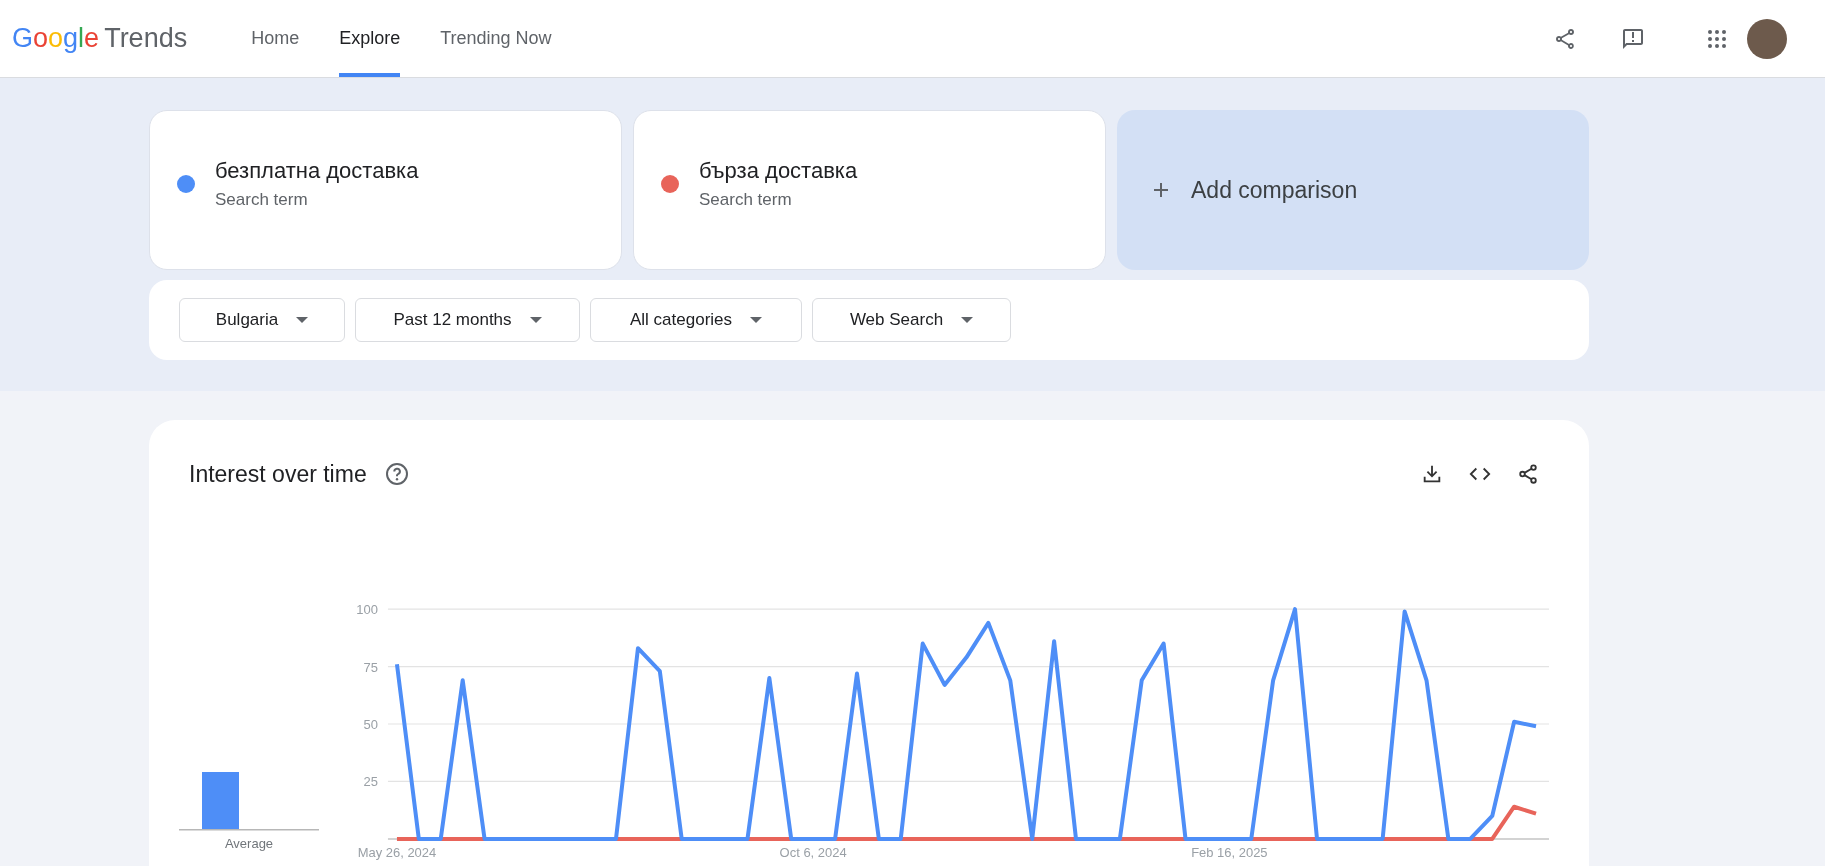  I want to click on feedback-icon, so click(1633, 38).